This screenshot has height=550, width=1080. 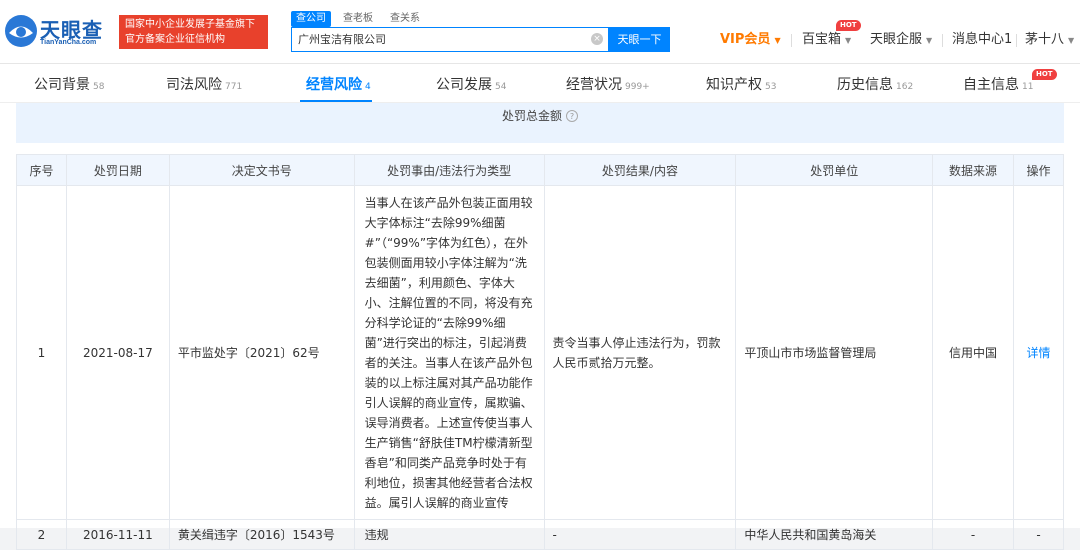 What do you see at coordinates (973, 352) in the screenshot?
I see `data-source: 信用中国` at bounding box center [973, 352].